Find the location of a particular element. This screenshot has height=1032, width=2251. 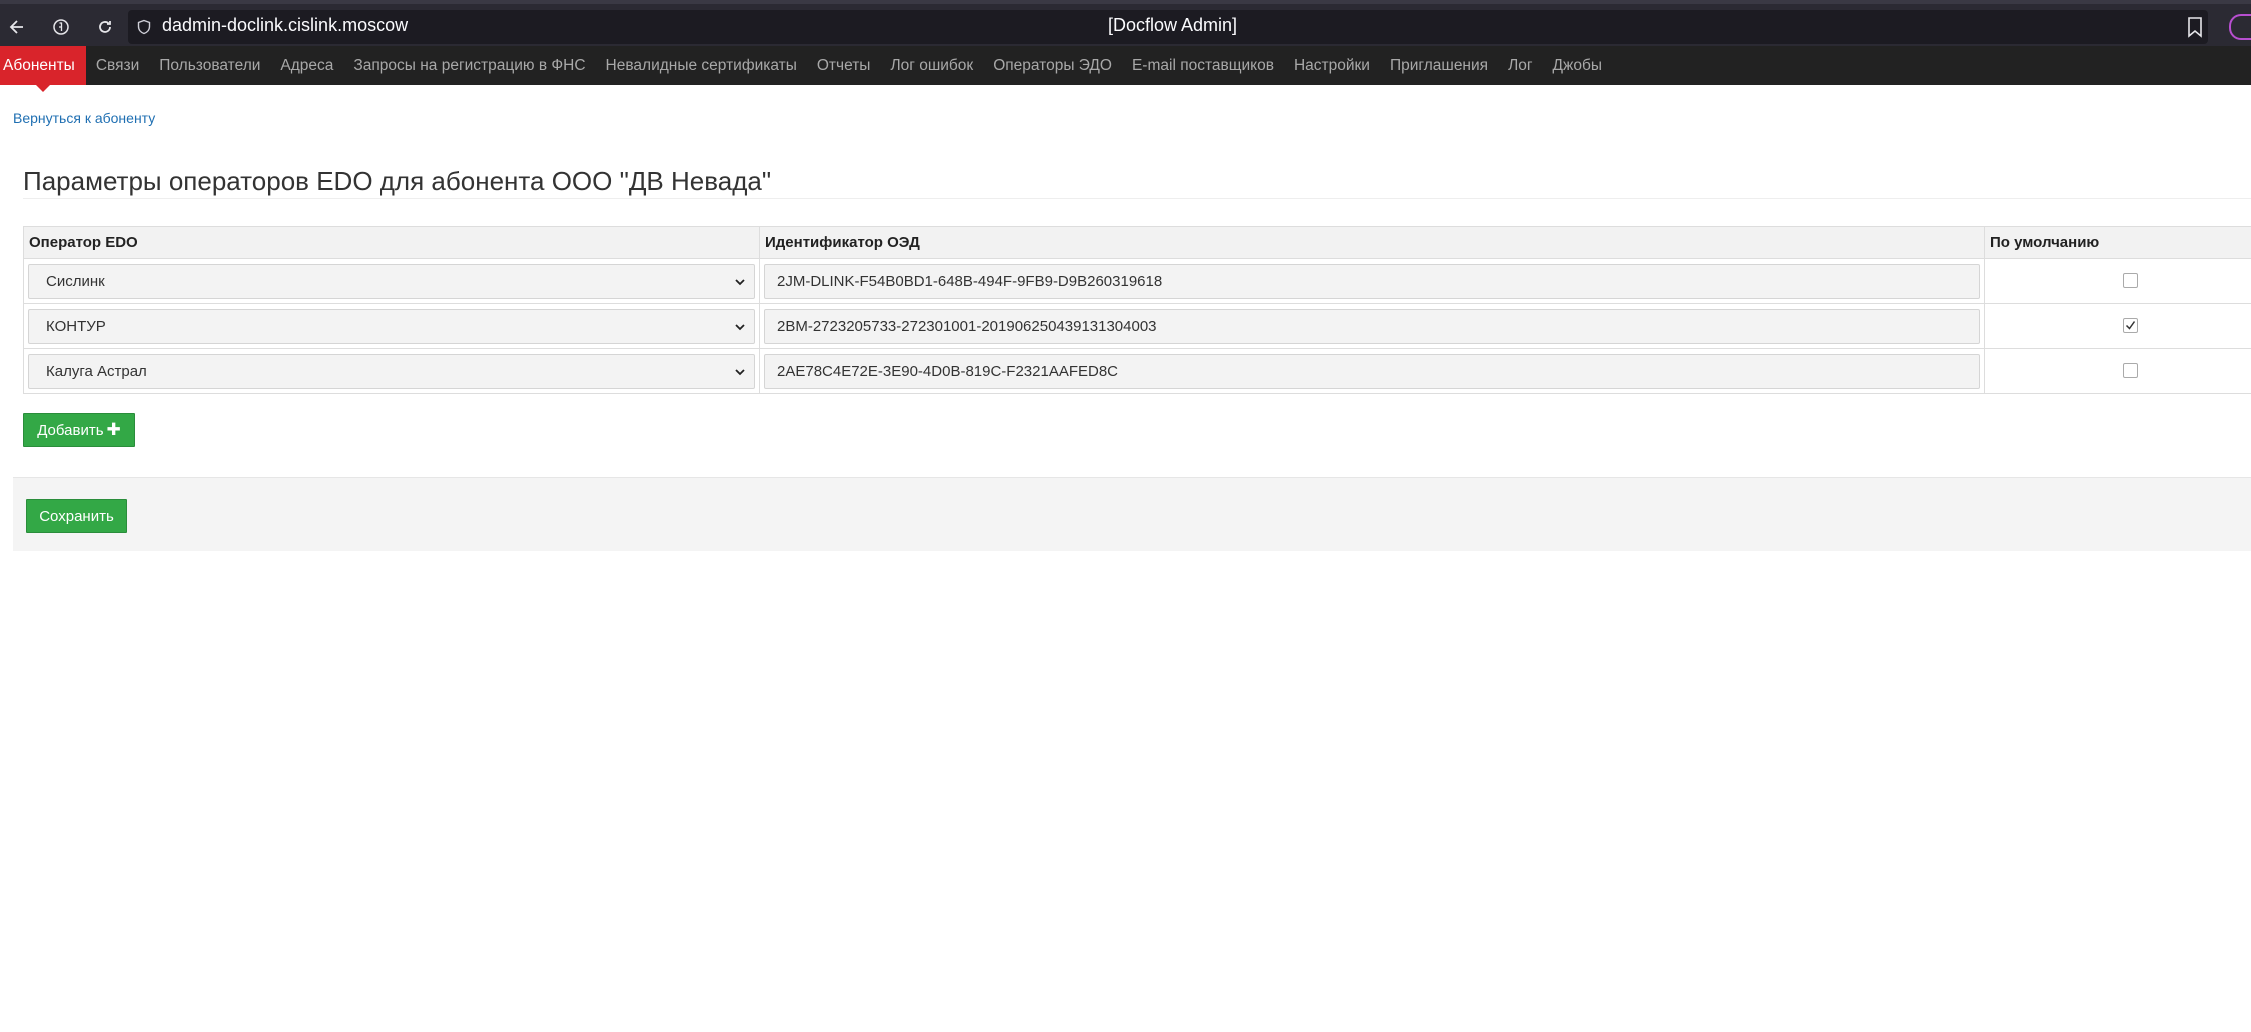

back-to-subscriber-link: Вернуться к абоненту is located at coordinates (84, 118).